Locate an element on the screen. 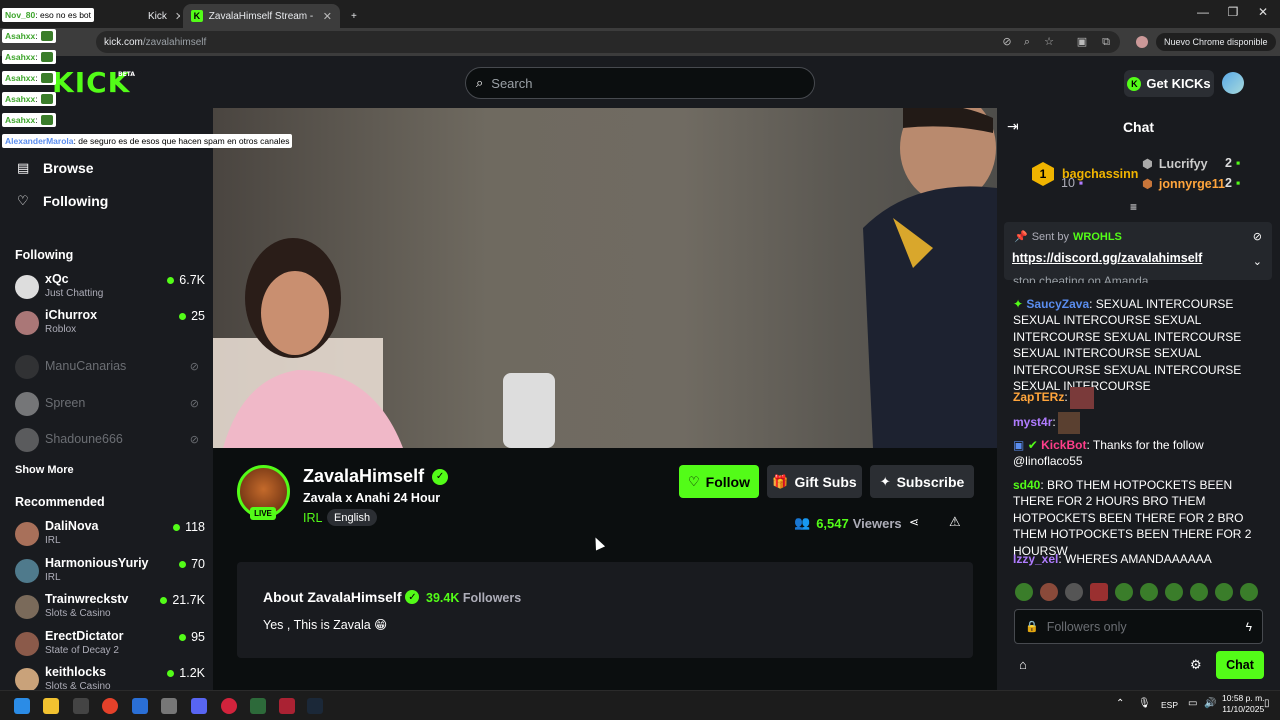 This screenshot has height=720, width=1280. top-gifter-2: ⬢ Lucrifyy is located at coordinates (1175, 164).